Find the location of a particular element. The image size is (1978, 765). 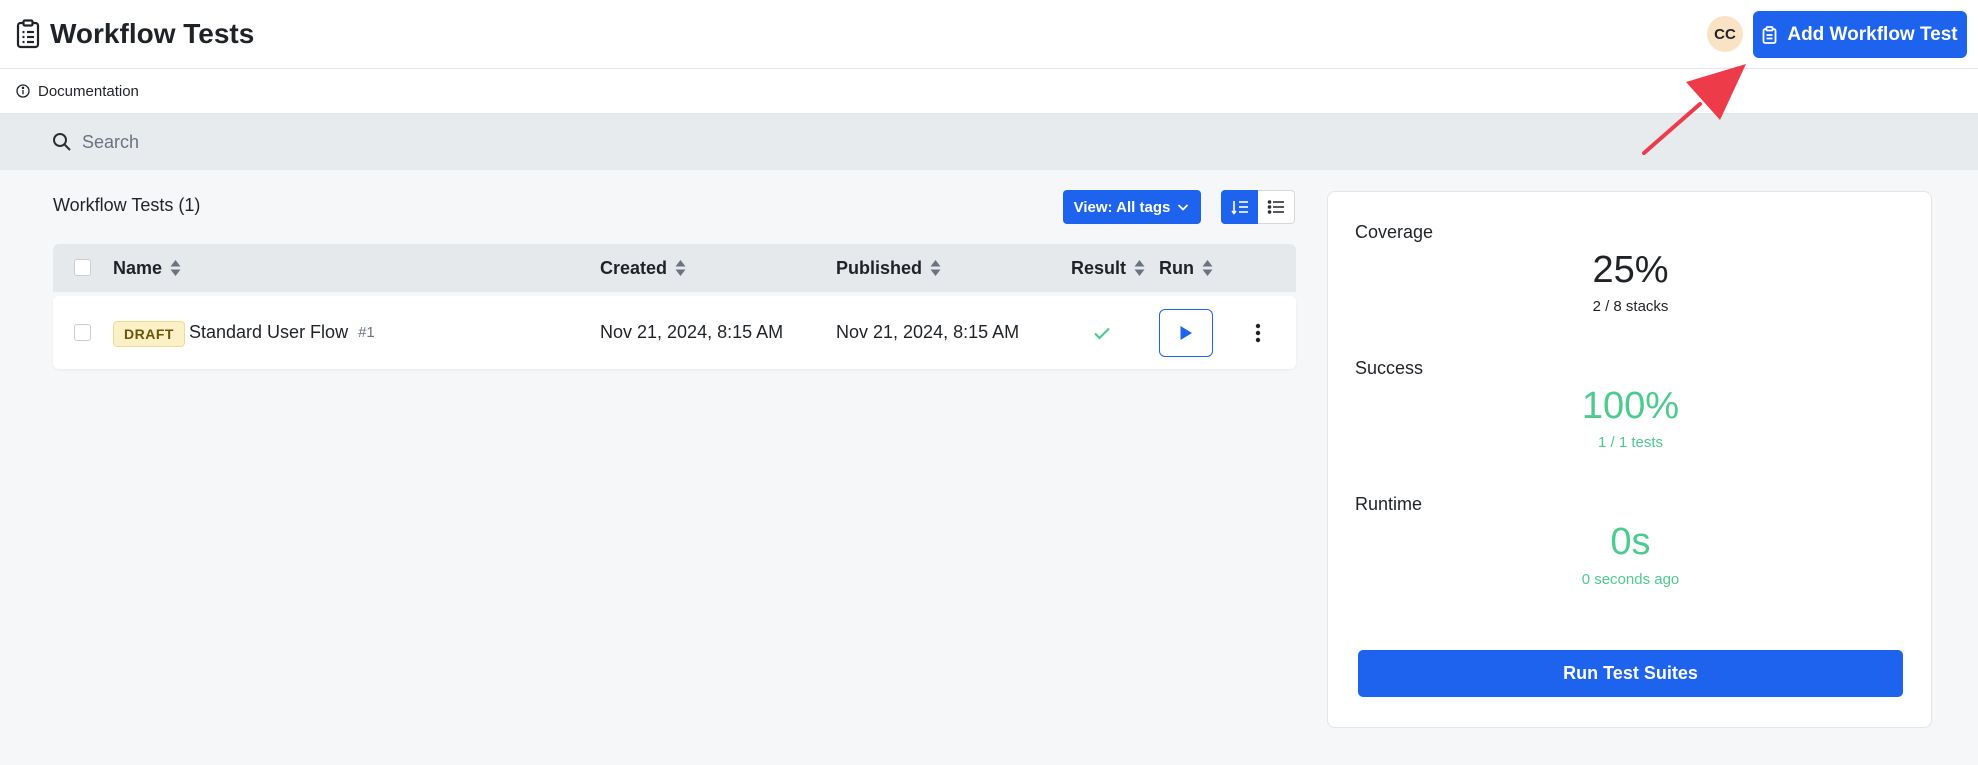

success-sub: 1 / 1 tests is located at coordinates (1630, 442).